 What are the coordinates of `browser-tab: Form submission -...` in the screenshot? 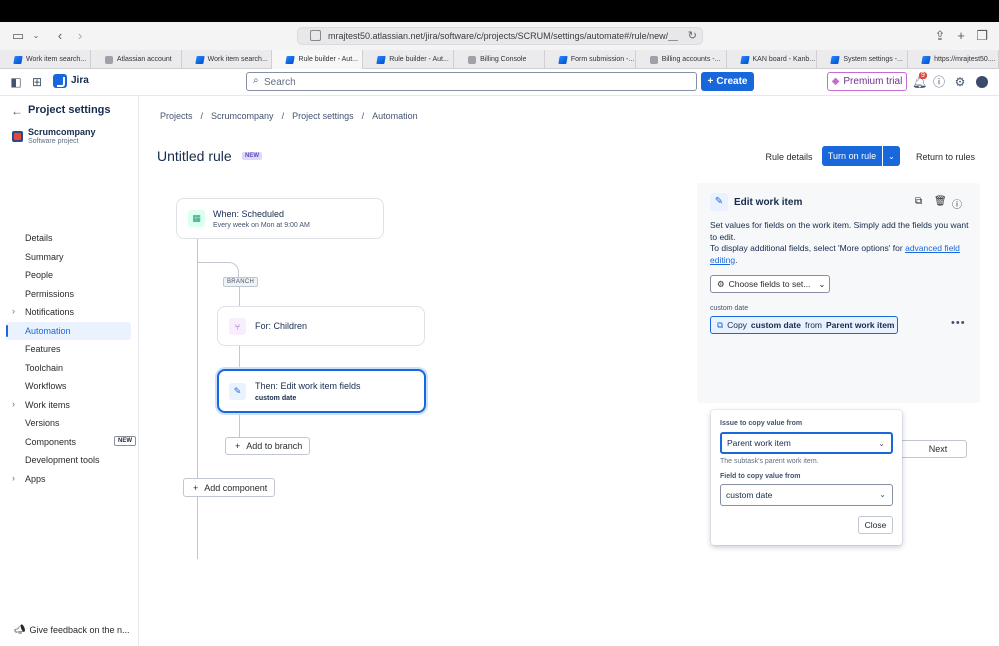 It's located at (590, 59).